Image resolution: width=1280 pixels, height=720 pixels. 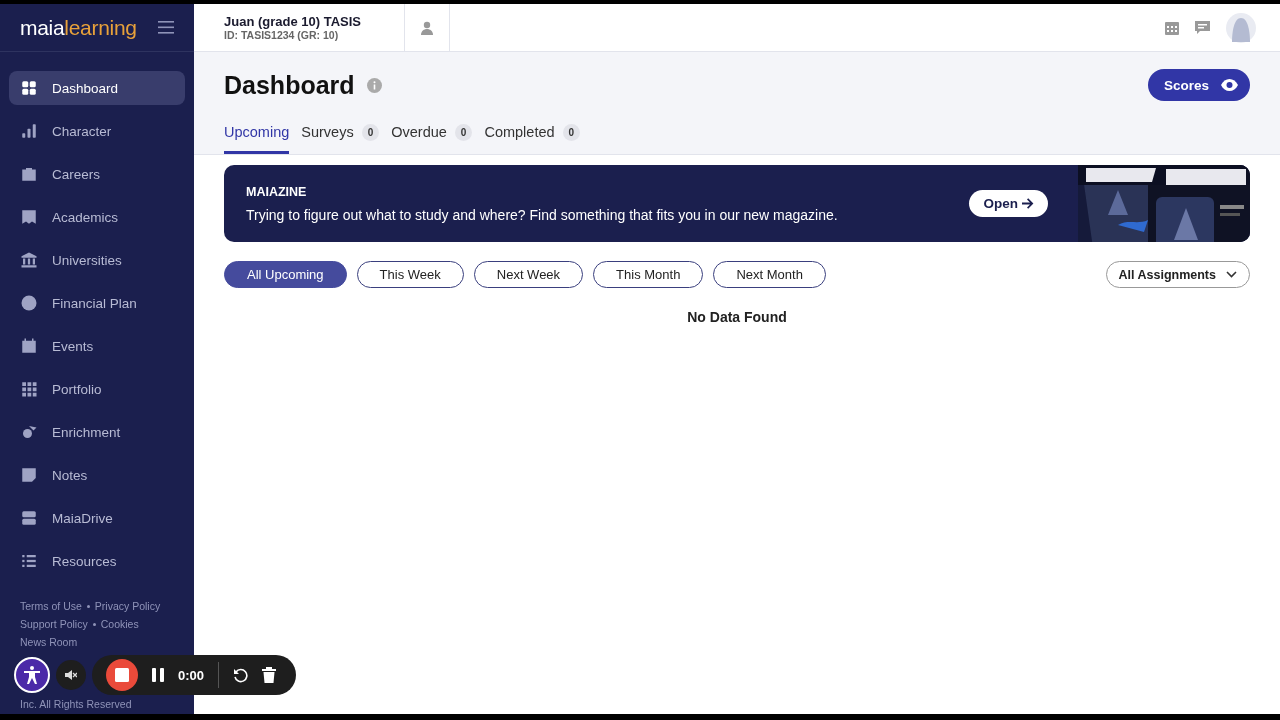 I want to click on sidebar-item: Notes, so click(x=97, y=475).